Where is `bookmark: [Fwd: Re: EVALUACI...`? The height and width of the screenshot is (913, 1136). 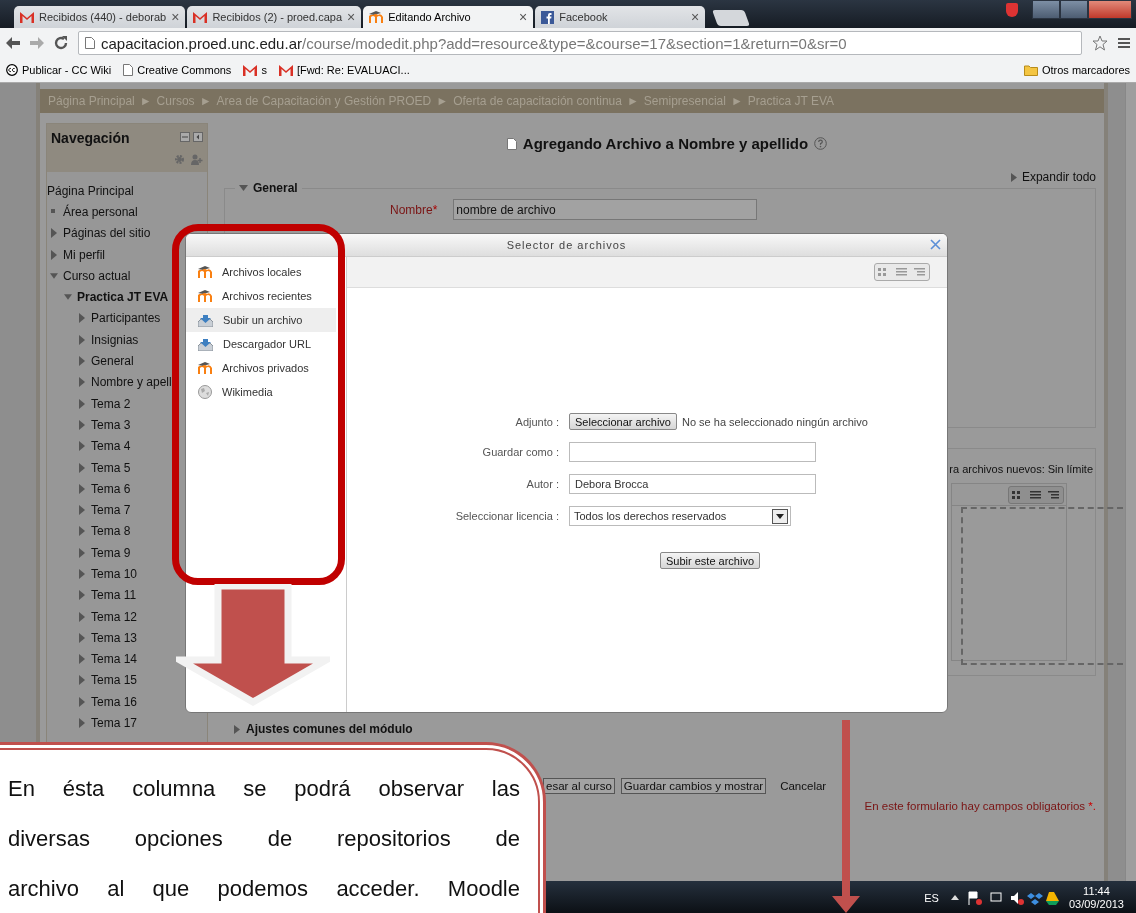
bookmark: [Fwd: Re: EVALUACI... is located at coordinates (353, 70).